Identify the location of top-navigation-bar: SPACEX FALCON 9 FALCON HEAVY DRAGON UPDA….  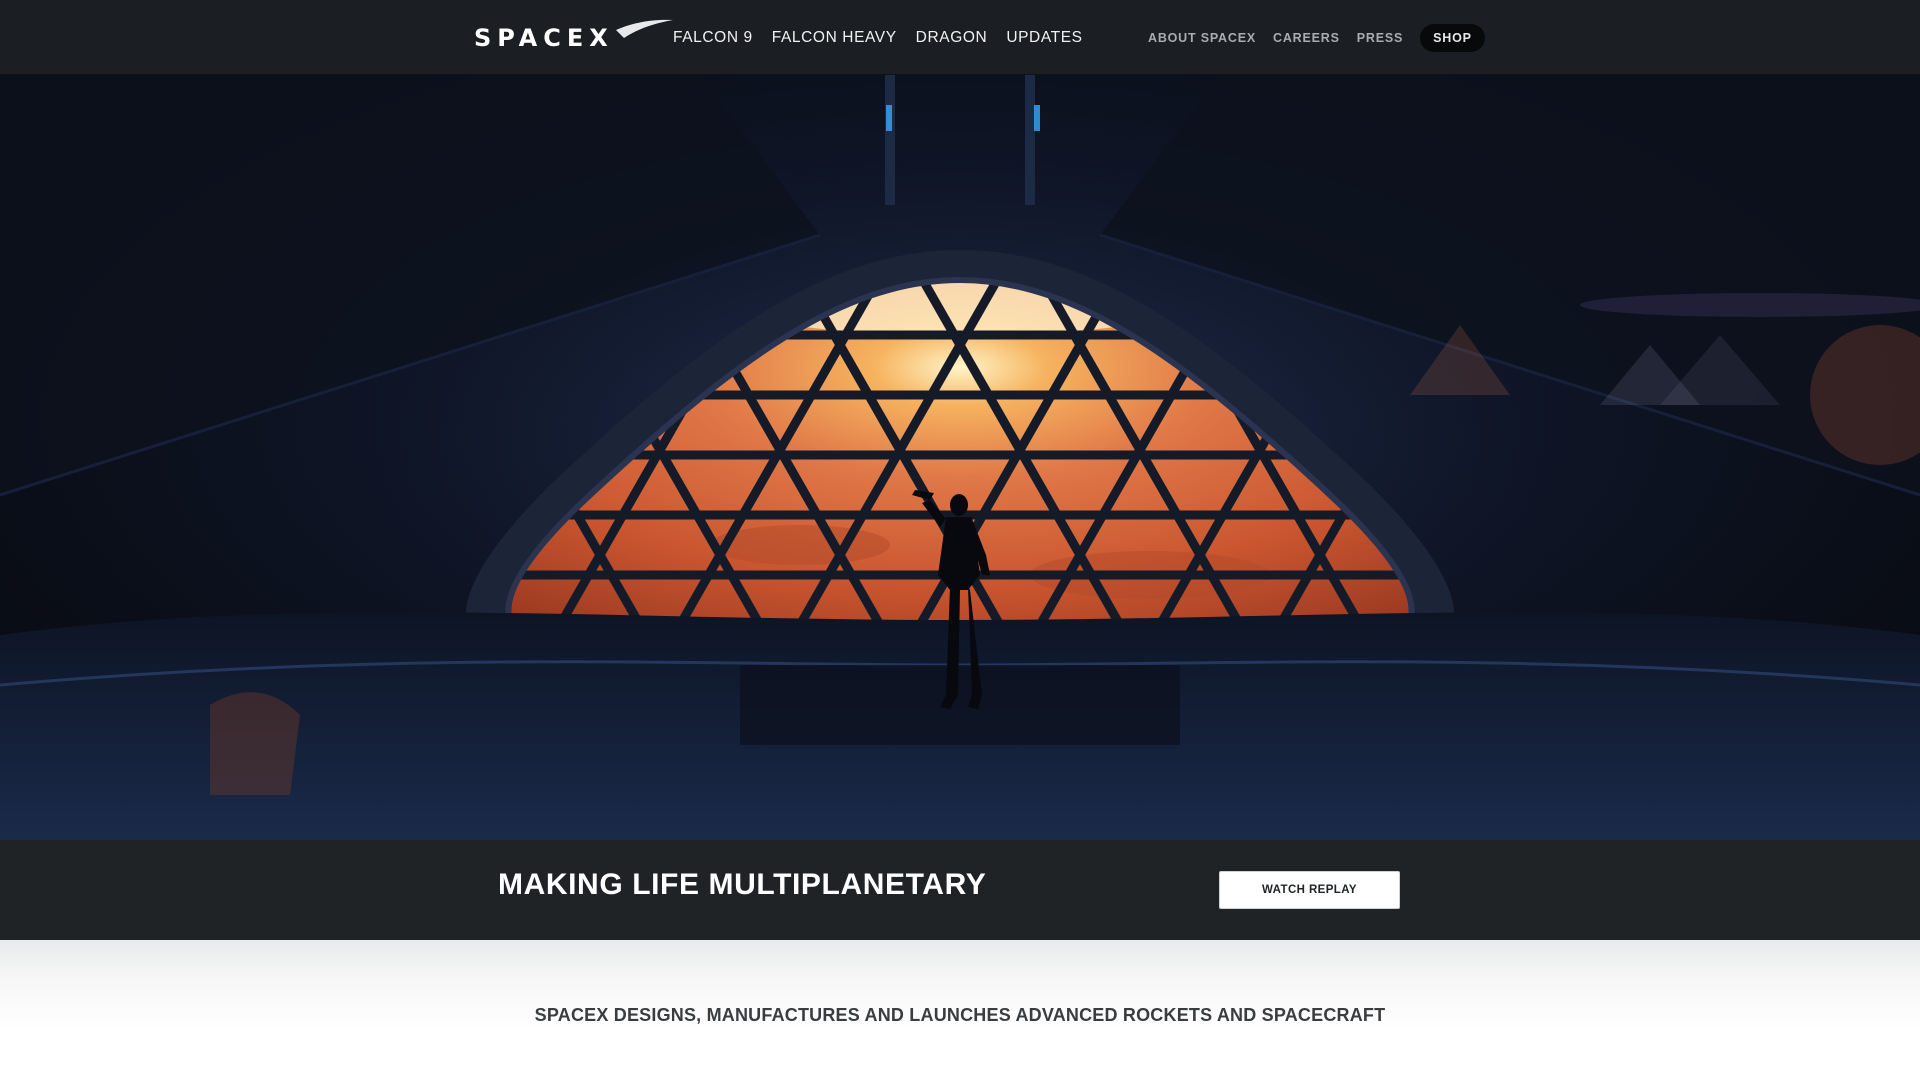
(960, 37).